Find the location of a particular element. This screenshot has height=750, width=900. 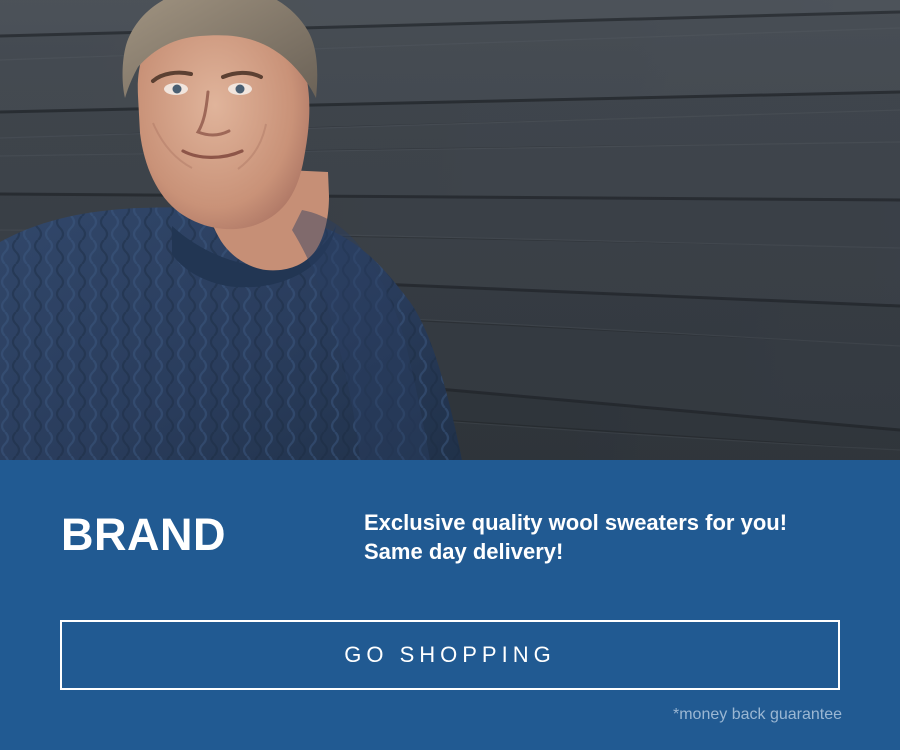

promo-line-2: Same day delivery! is located at coordinates (464, 551).